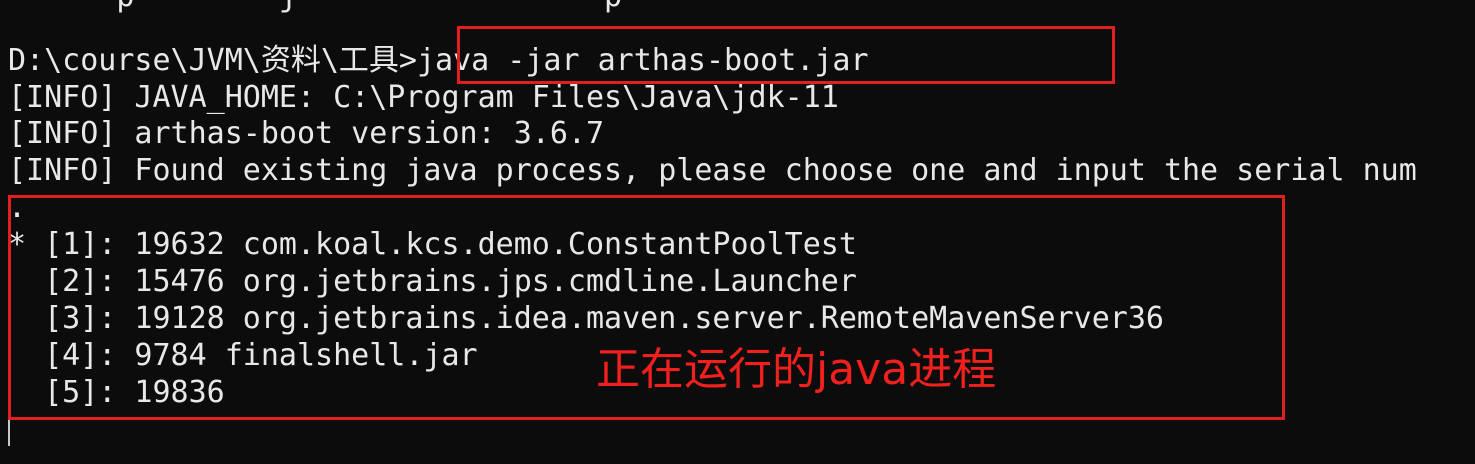 This screenshot has height=464, width=1475. Describe the element at coordinates (212, 60) in the screenshot. I see `prompt: D:\course\JVM\资料\工具>` at that location.